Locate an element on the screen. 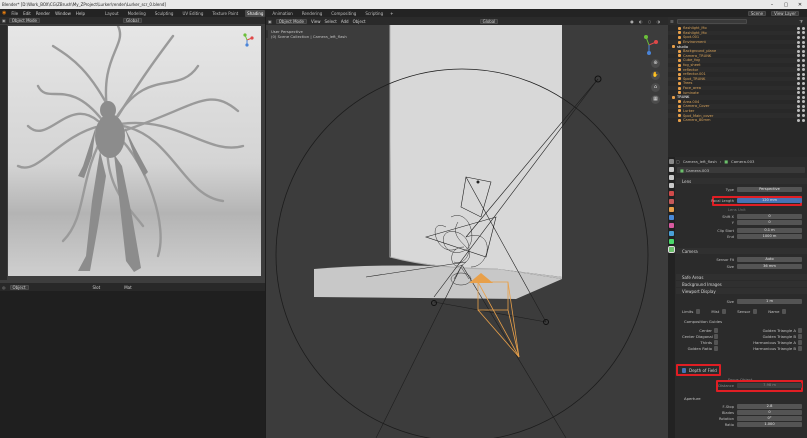 This screenshot has height=438, width=807. outliner-search-input is located at coordinates (711, 21).